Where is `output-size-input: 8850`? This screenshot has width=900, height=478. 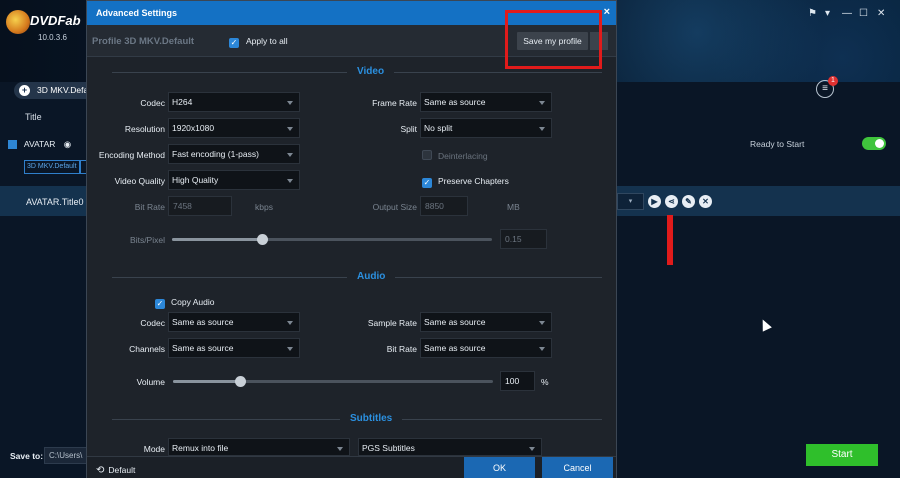
output-size-input: 8850 is located at coordinates (444, 206).